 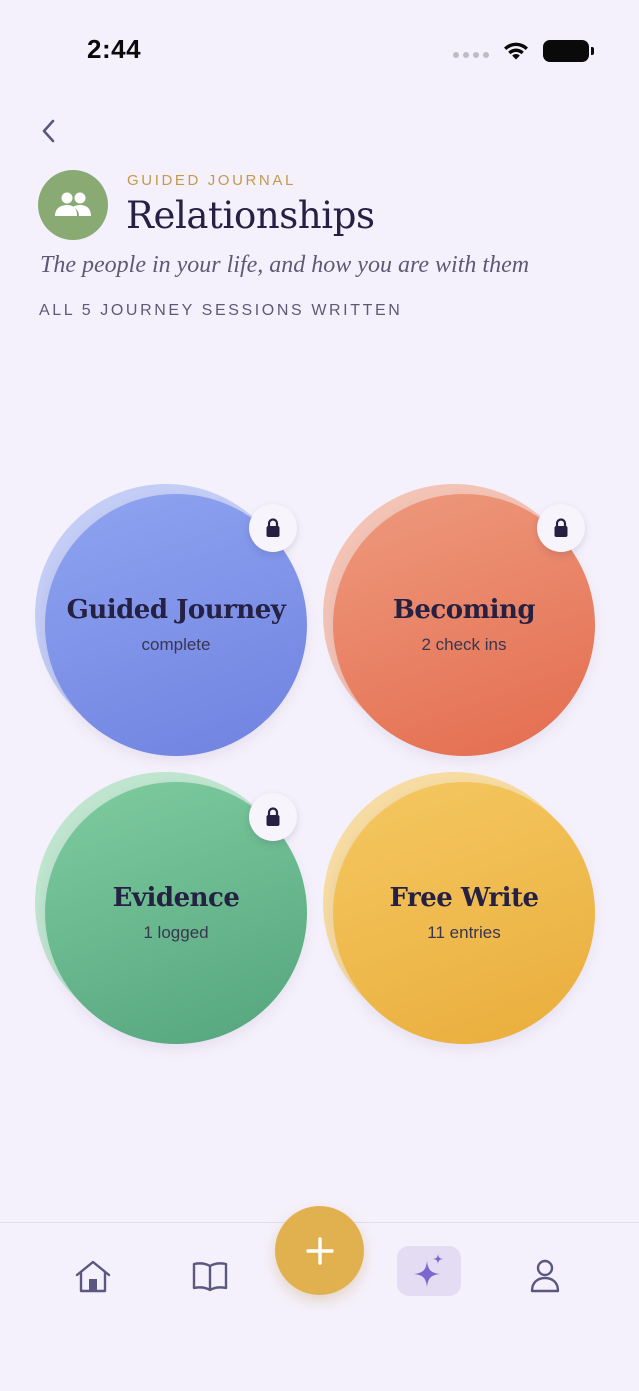 I want to click on back-button, so click(x=48, y=131).